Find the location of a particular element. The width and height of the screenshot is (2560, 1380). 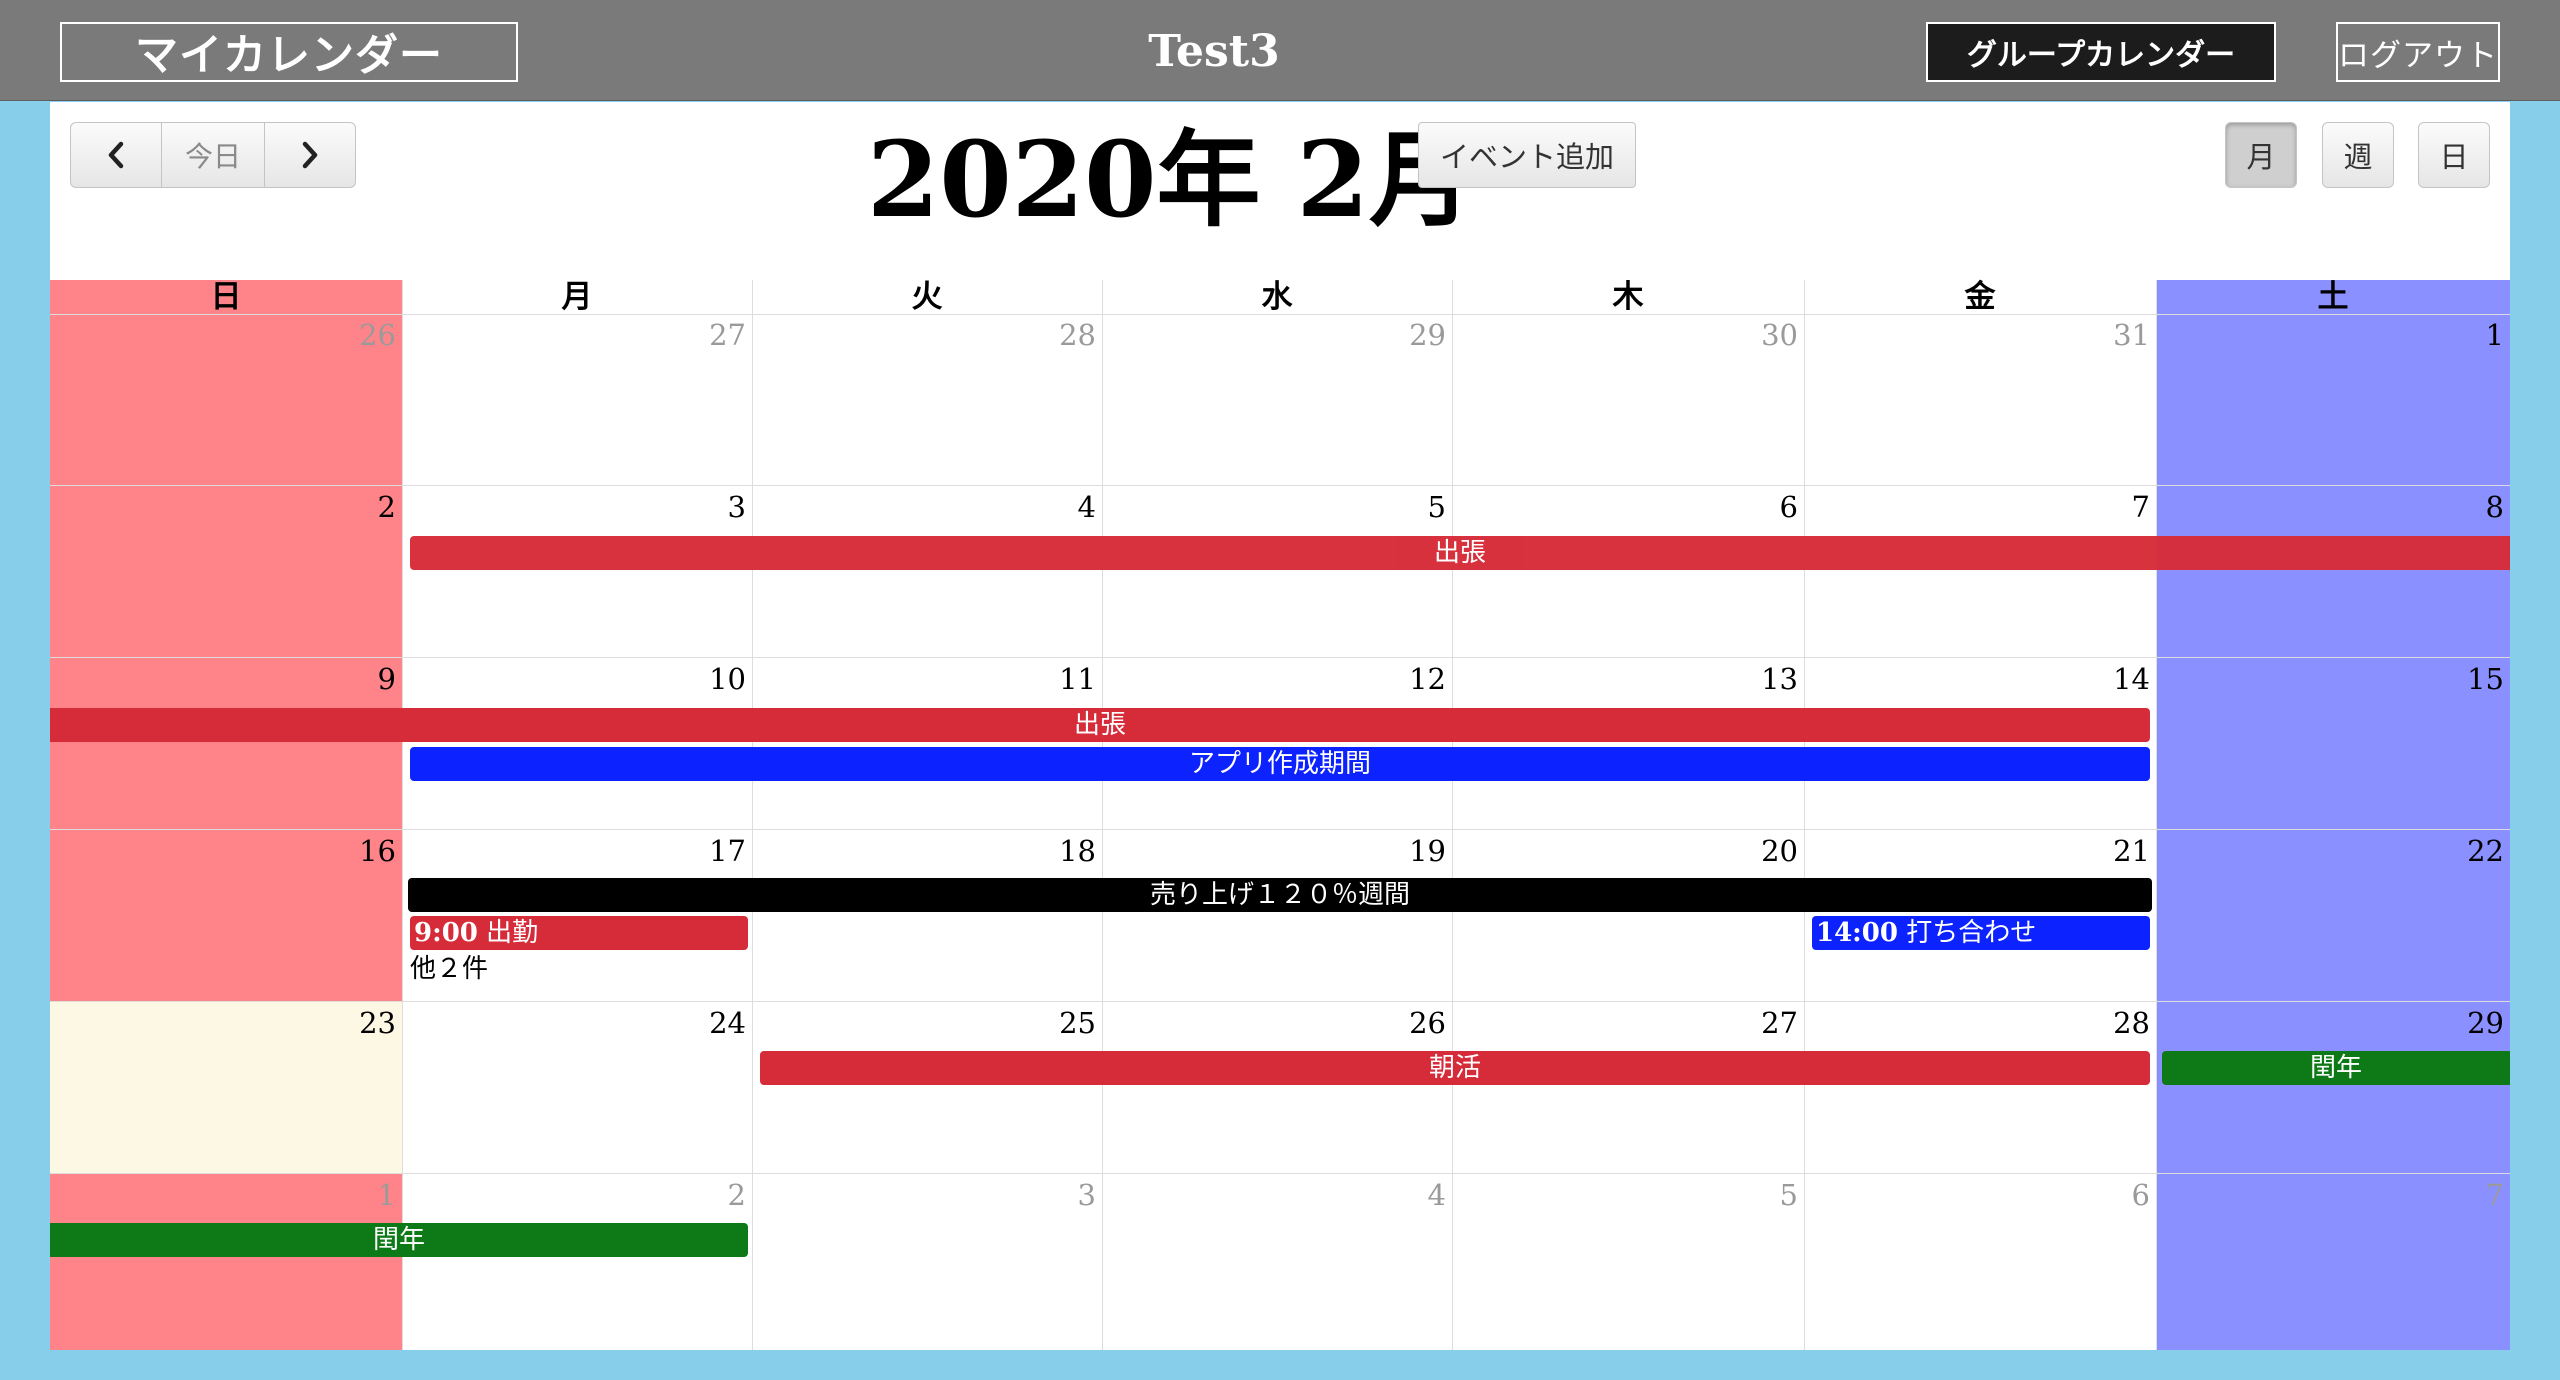

event-app-development: アプリ作成期間 is located at coordinates (1280, 764).